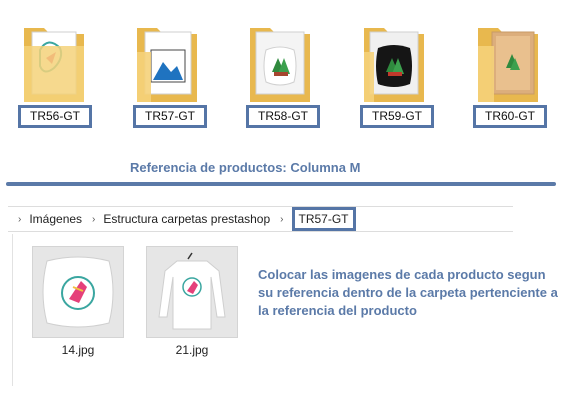 The width and height of the screenshot is (569, 420). What do you see at coordinates (167, 63) in the screenshot?
I see `folder-icon-tr57` at bounding box center [167, 63].